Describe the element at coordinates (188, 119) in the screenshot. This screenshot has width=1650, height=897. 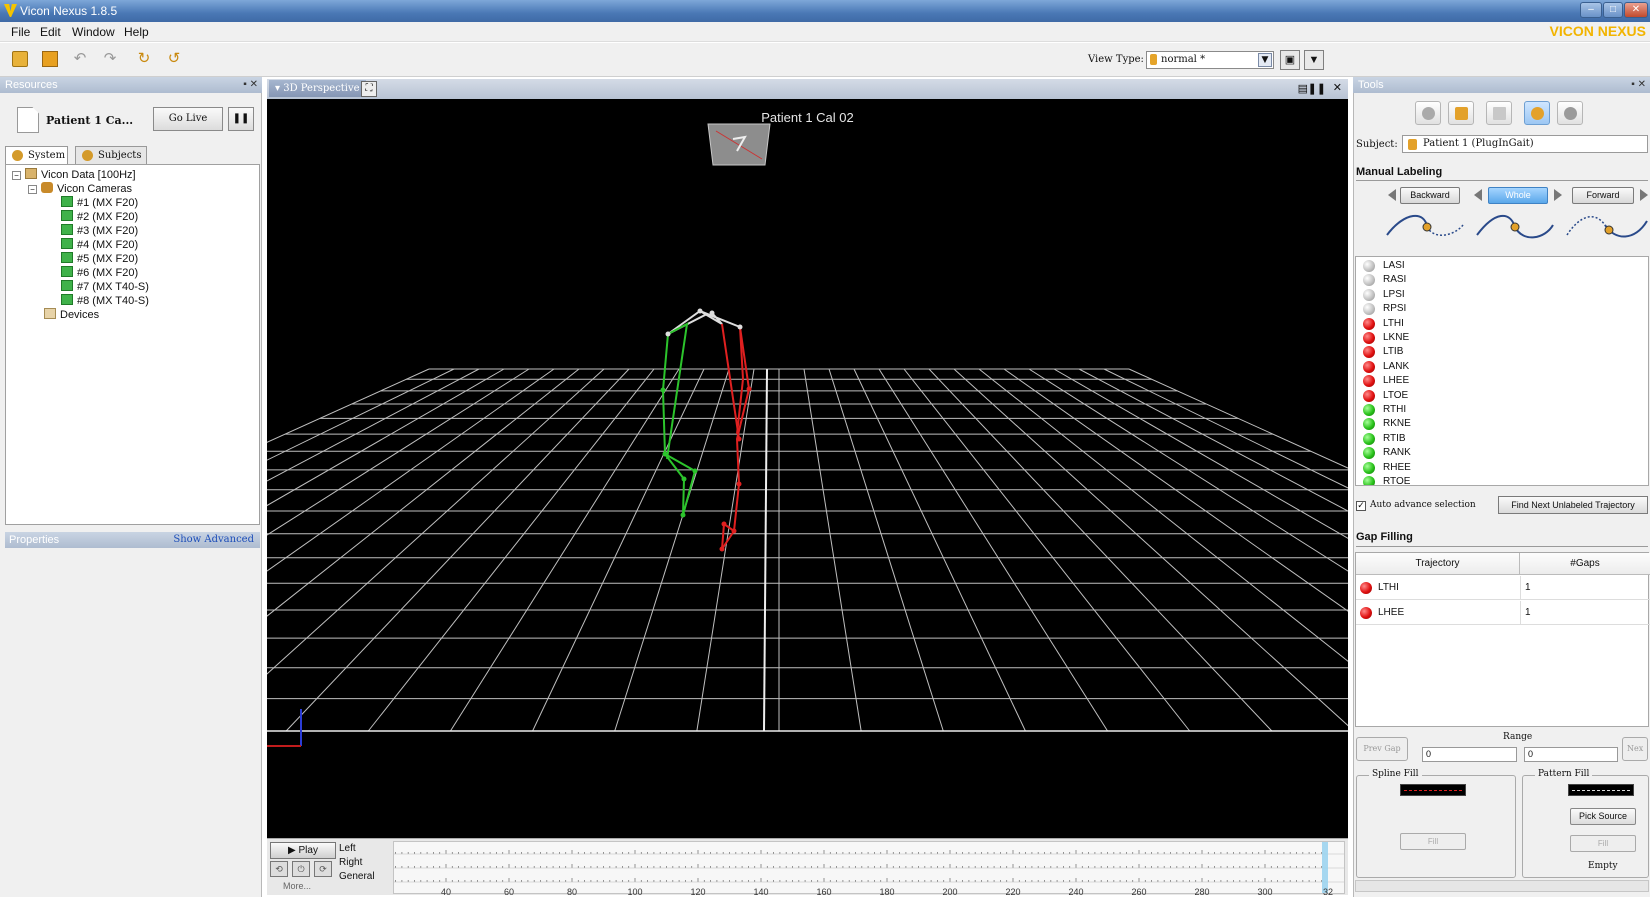
I see `go-live-button: Go Live` at that location.